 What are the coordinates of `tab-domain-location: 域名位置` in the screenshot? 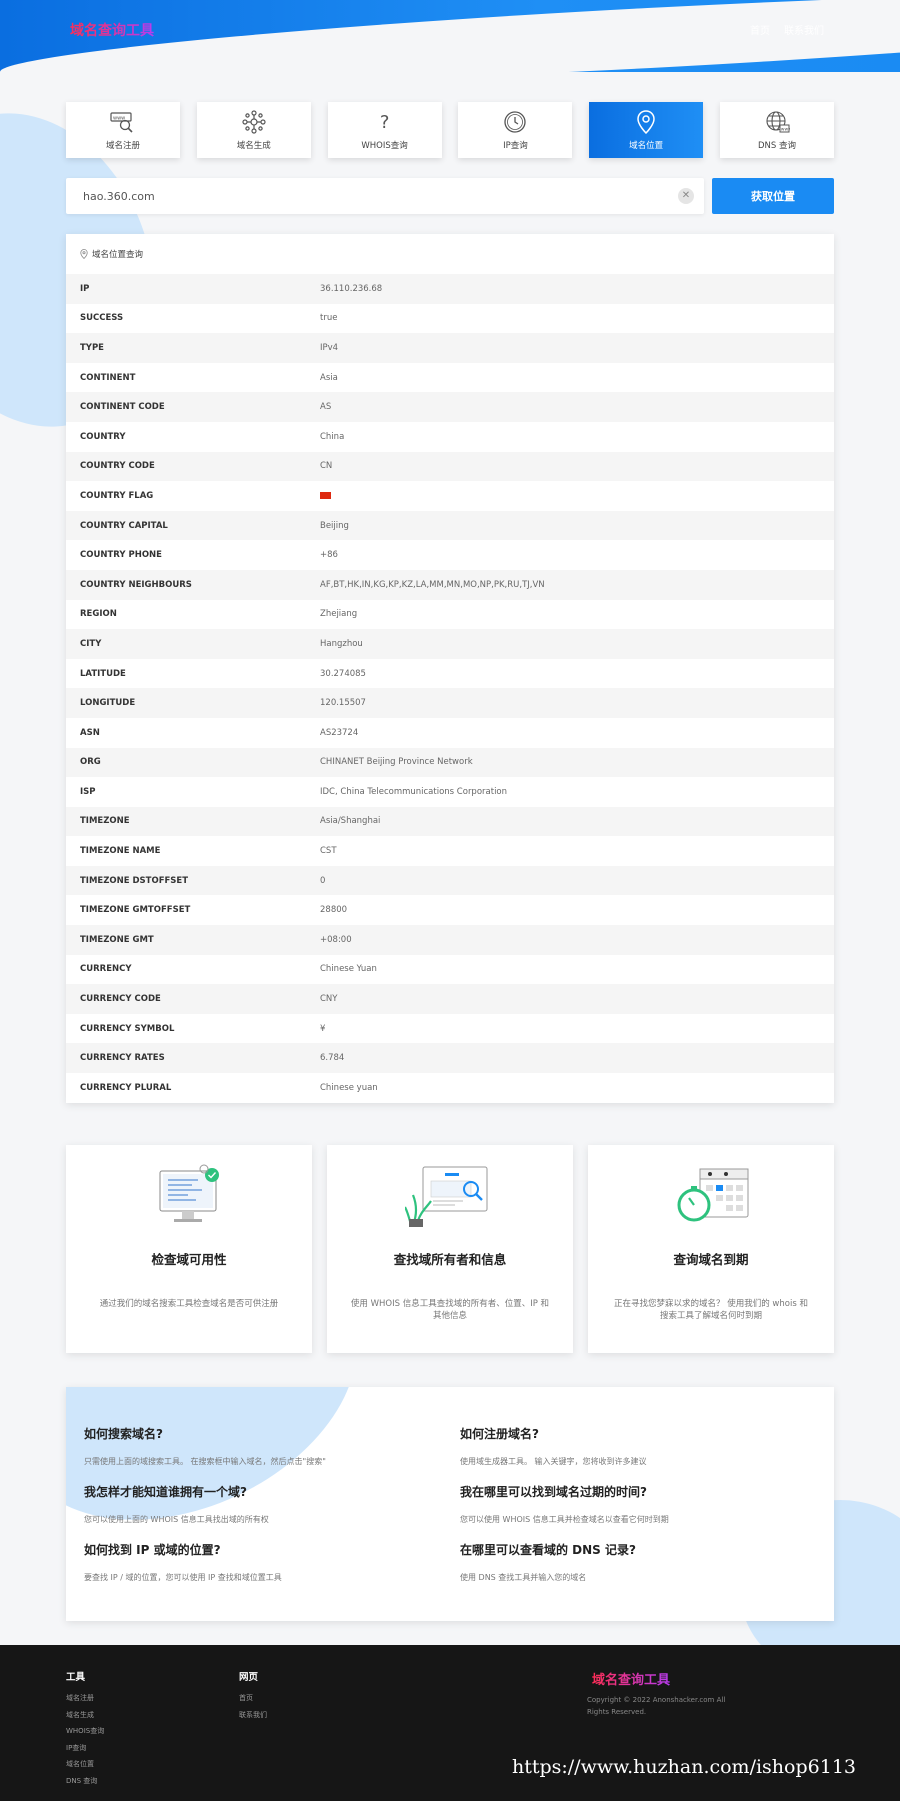 It's located at (646, 130).